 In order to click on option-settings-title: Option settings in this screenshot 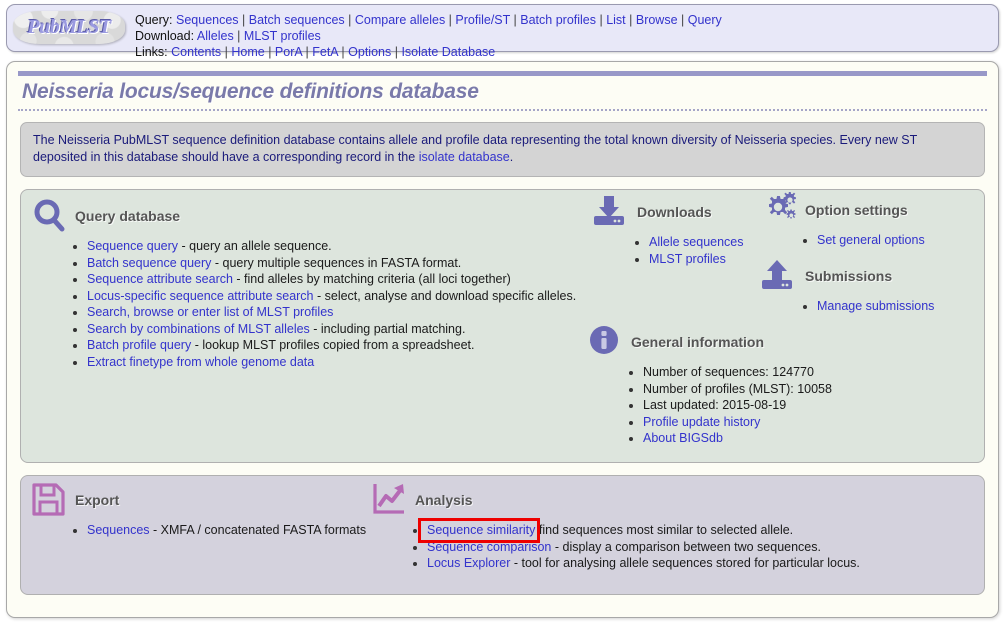, I will do `click(856, 210)`.